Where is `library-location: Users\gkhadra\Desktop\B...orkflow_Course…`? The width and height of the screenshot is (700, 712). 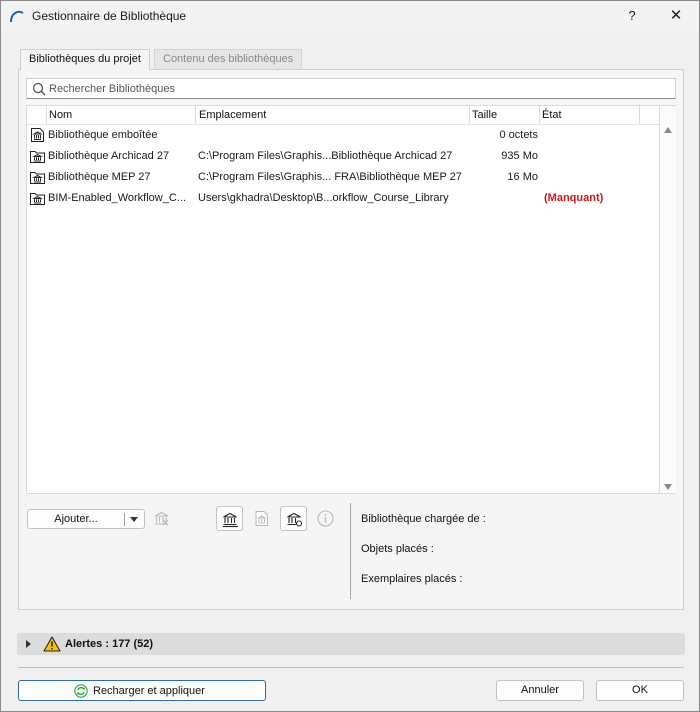
library-location: Users\gkhadra\Desktop\B...orkflow_Course… is located at coordinates (323, 198).